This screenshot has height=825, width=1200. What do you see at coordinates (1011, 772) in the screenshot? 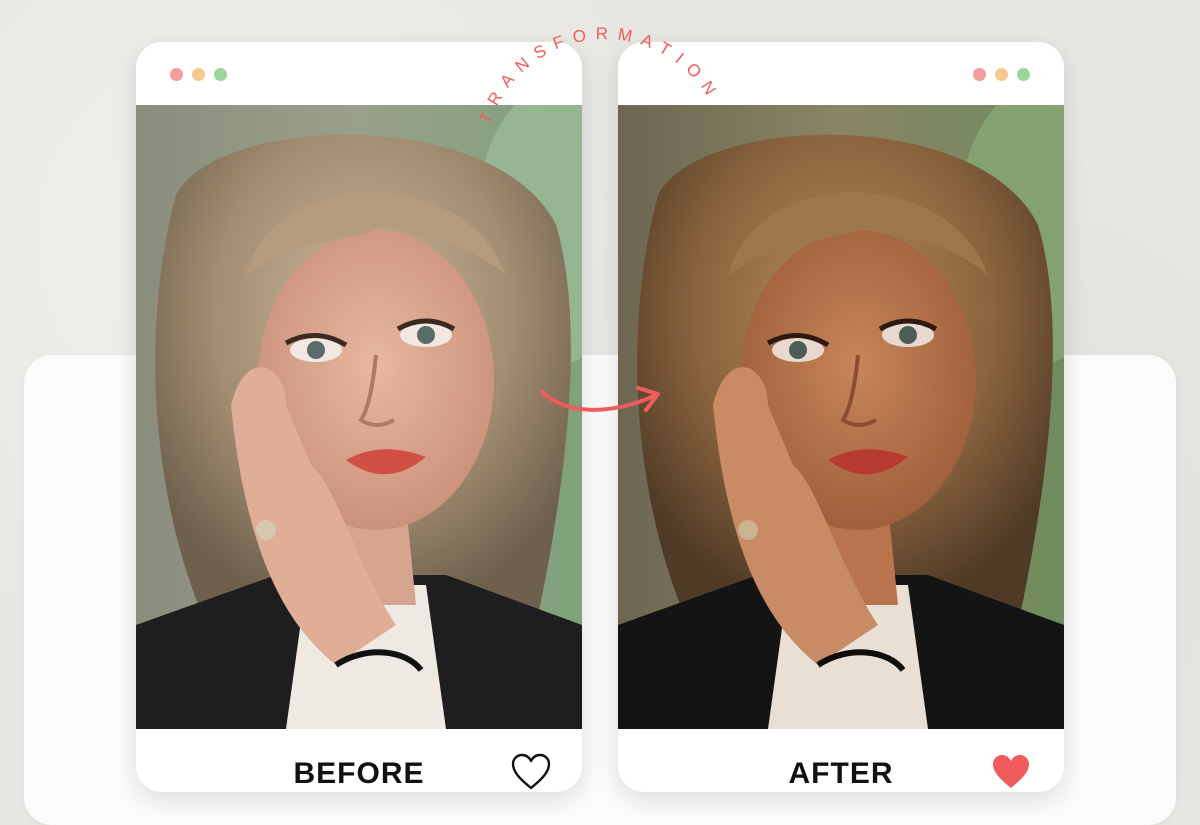
I see `heart-filled-icon` at bounding box center [1011, 772].